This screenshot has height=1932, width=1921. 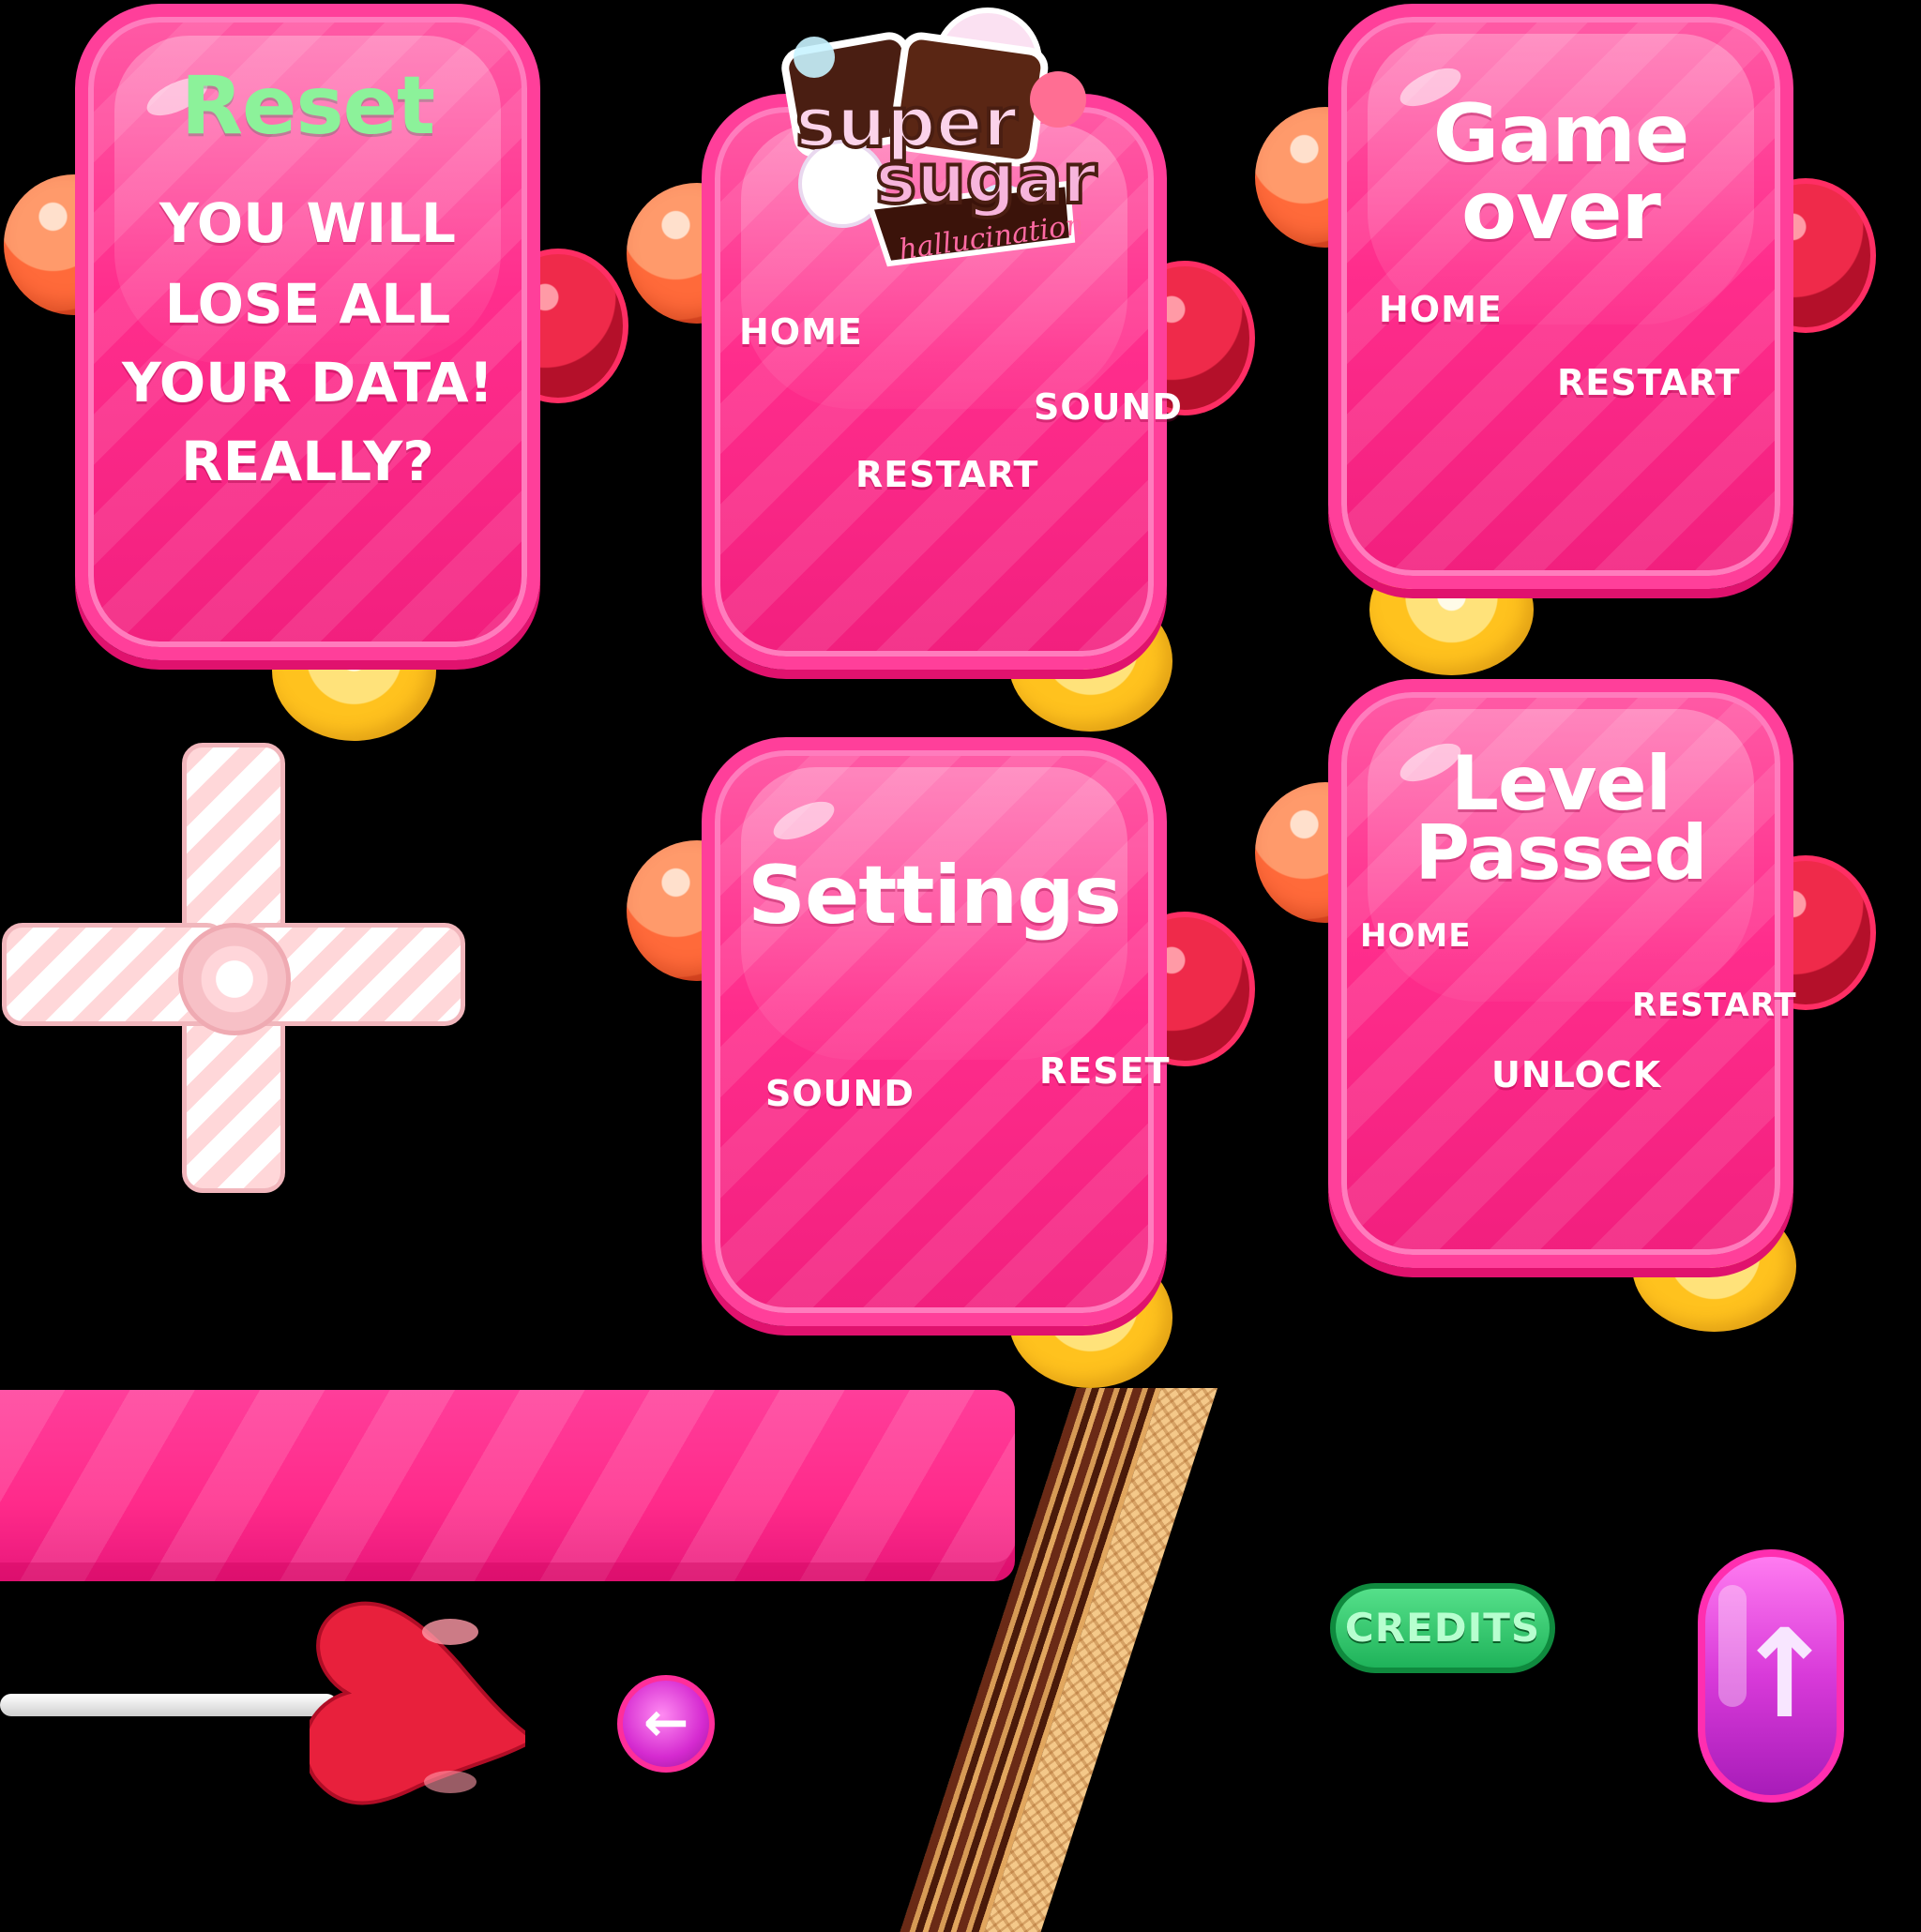 What do you see at coordinates (1415, 936) in the screenshot?
I see `level-passed-home-button: HOME` at bounding box center [1415, 936].